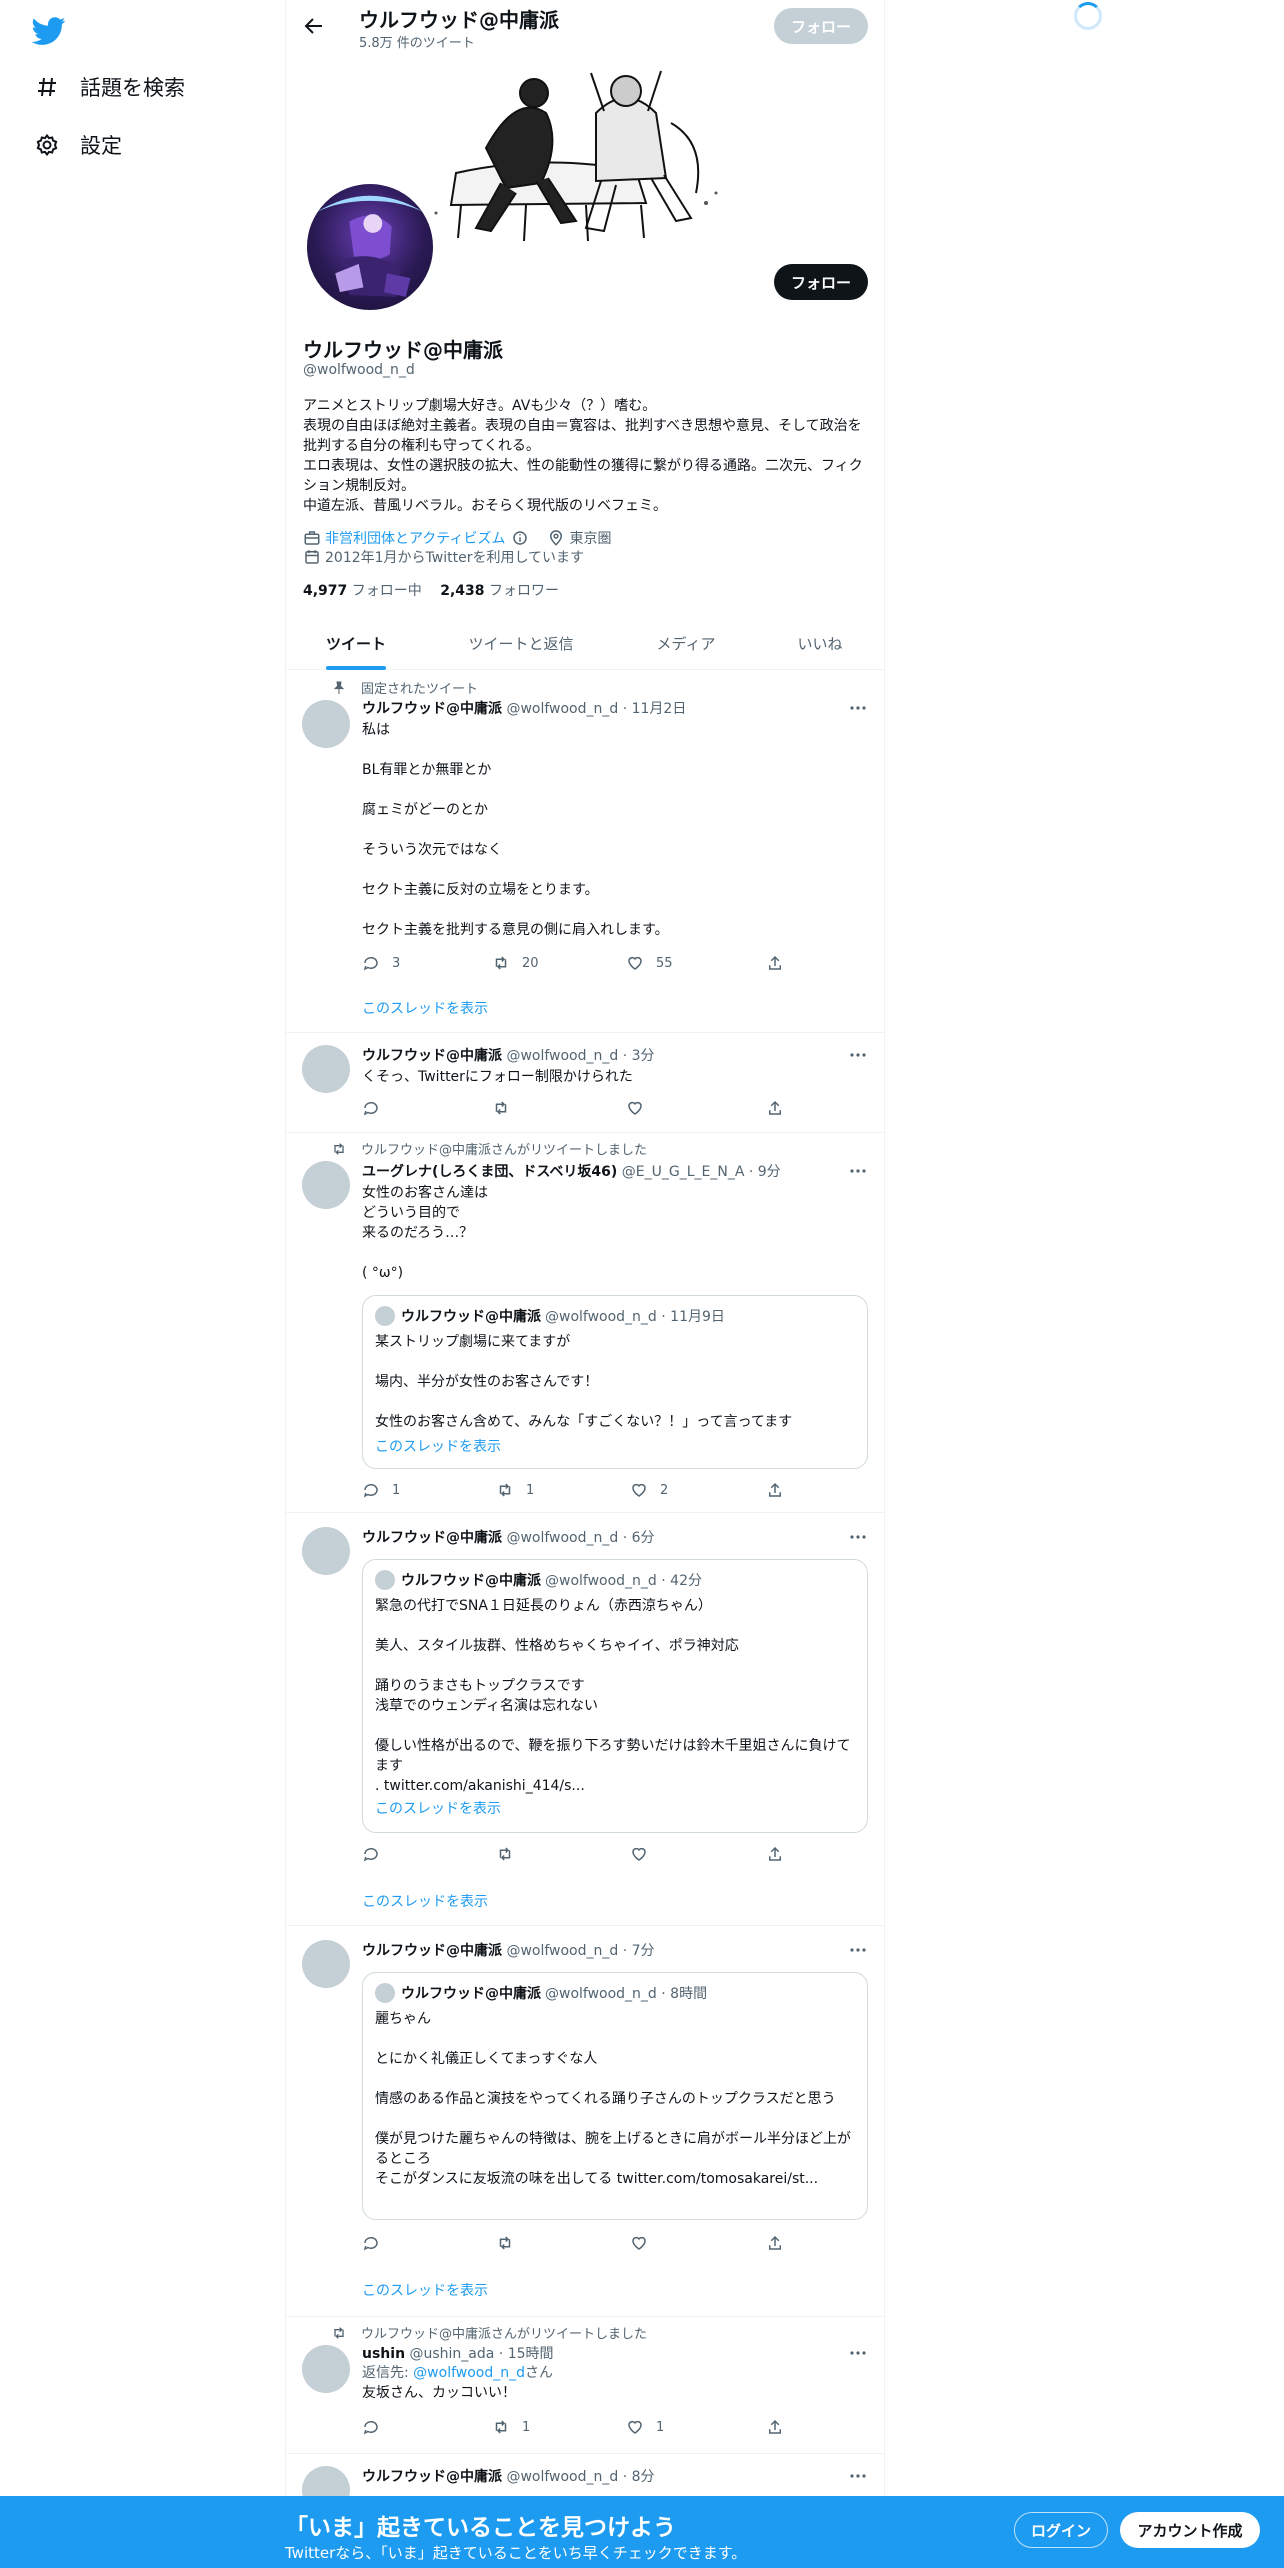  I want to click on retweeted-label: ウルフウッド@中庸派さんがリツイートしました, so click(490, 2332).